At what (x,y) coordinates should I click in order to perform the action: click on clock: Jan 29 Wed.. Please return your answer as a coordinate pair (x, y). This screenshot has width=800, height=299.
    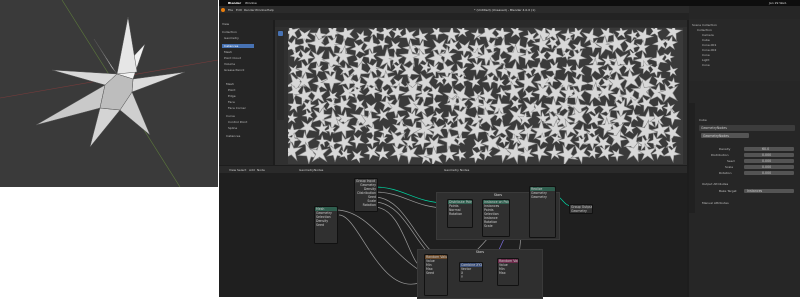
    Looking at the image, I should click on (778, 3).